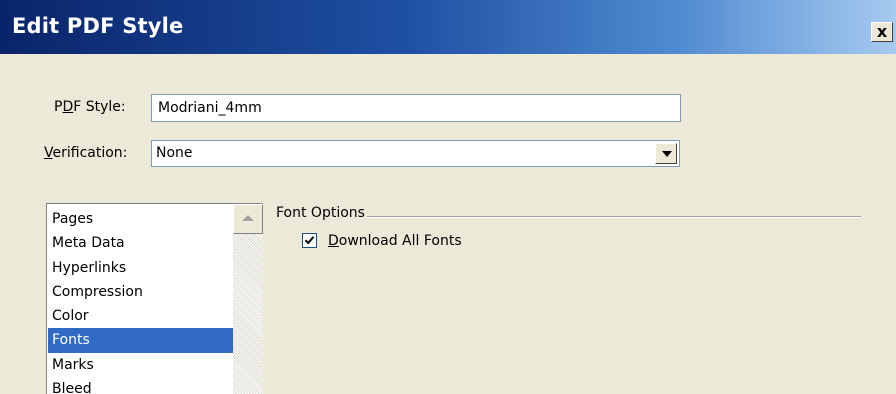 The width and height of the screenshot is (896, 394). I want to click on checkmark-icon, so click(309, 240).